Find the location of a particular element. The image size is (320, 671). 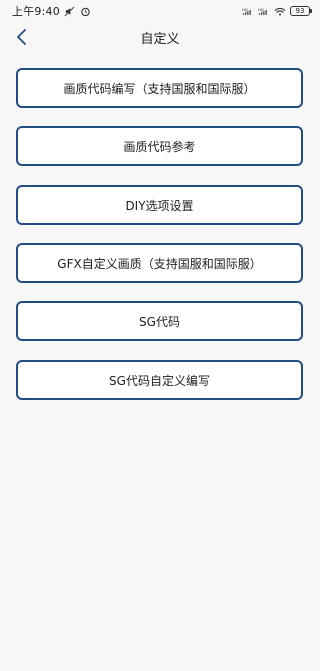

diy-settings-button: DIY选项设置 is located at coordinates (159, 205).